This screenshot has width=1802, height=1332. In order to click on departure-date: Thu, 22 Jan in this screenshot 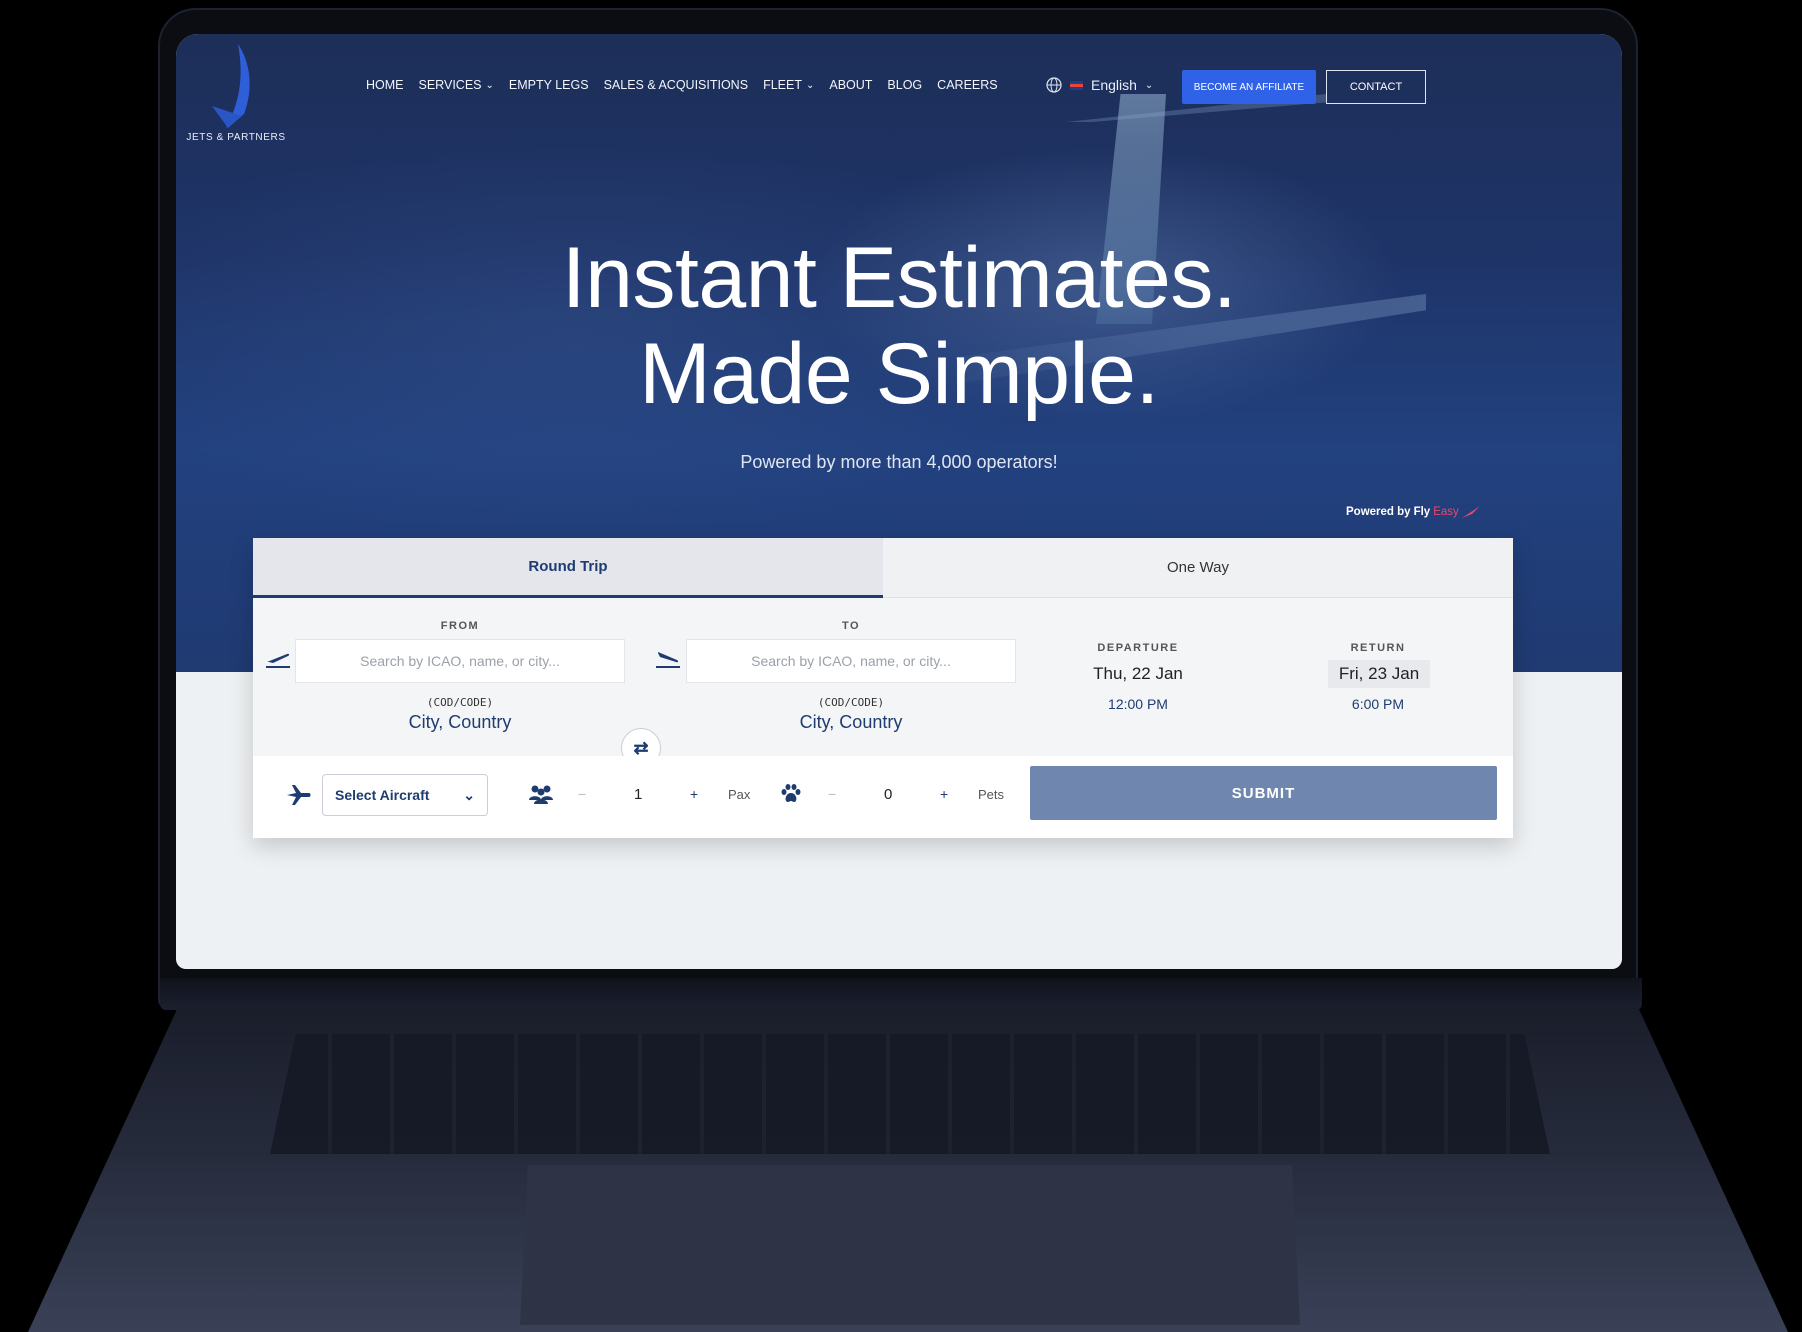, I will do `click(1138, 674)`.